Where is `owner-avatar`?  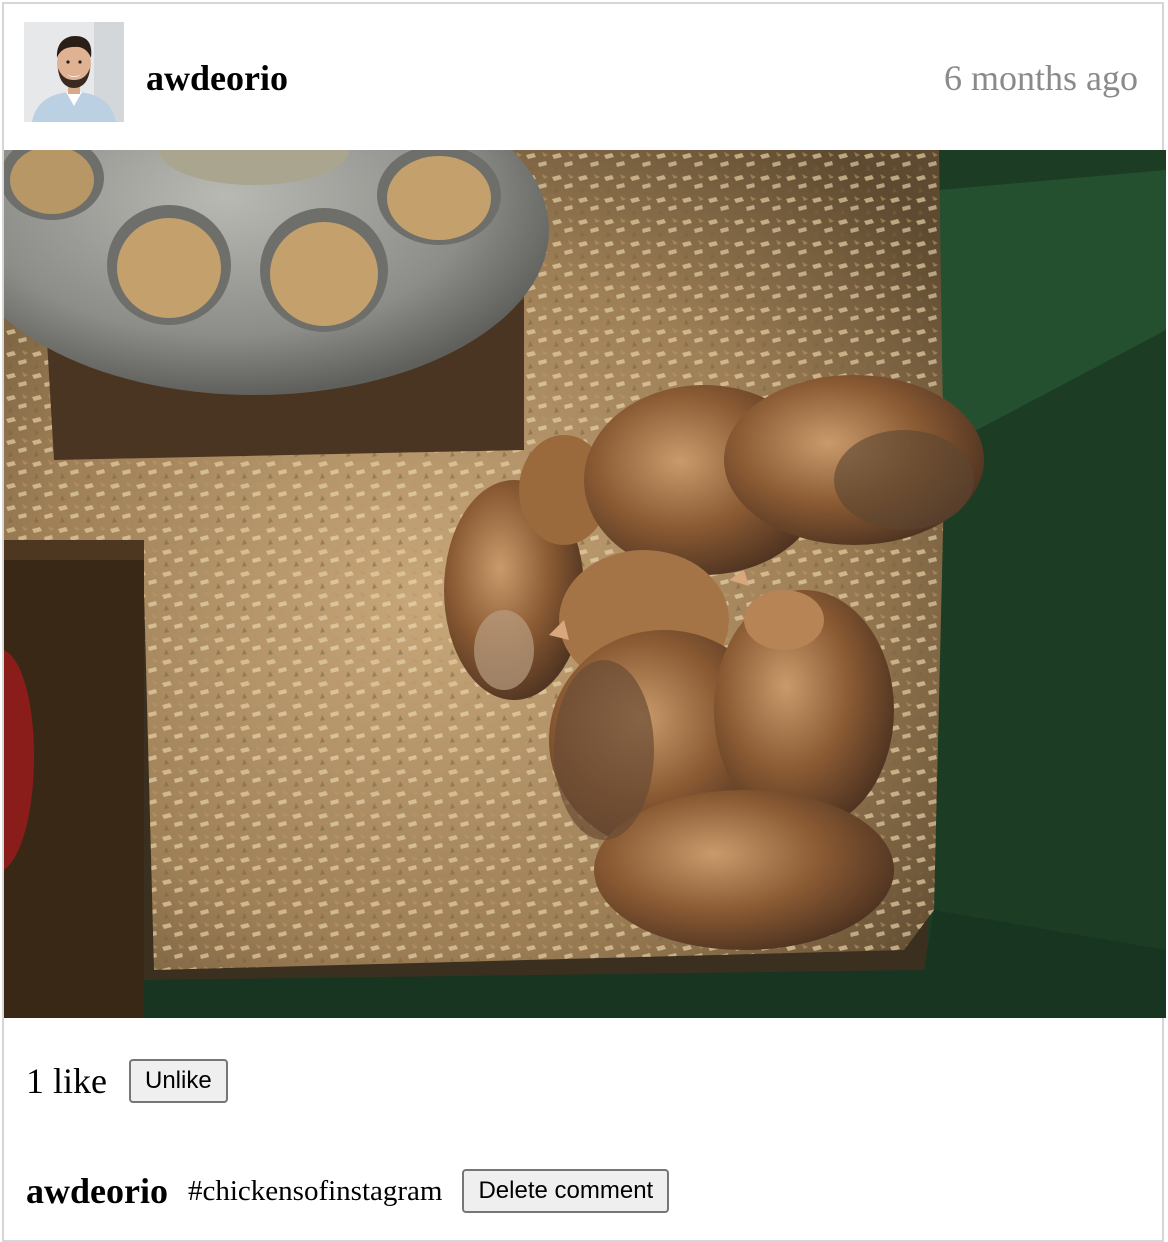
owner-avatar is located at coordinates (74, 72).